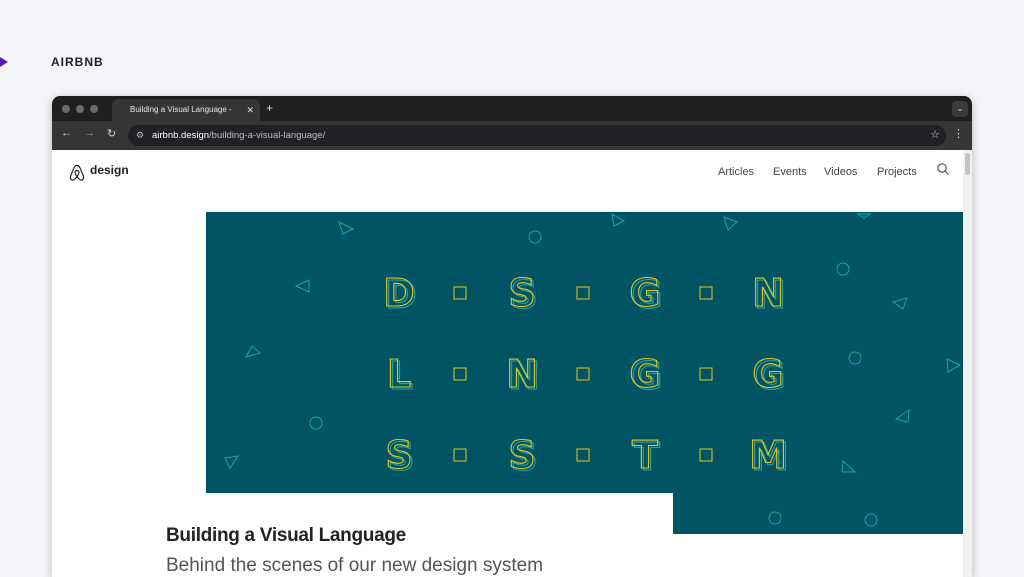 The height and width of the screenshot is (577, 1024). Describe the element at coordinates (4, 62) in the screenshot. I see `slide-arrow-marker` at that location.